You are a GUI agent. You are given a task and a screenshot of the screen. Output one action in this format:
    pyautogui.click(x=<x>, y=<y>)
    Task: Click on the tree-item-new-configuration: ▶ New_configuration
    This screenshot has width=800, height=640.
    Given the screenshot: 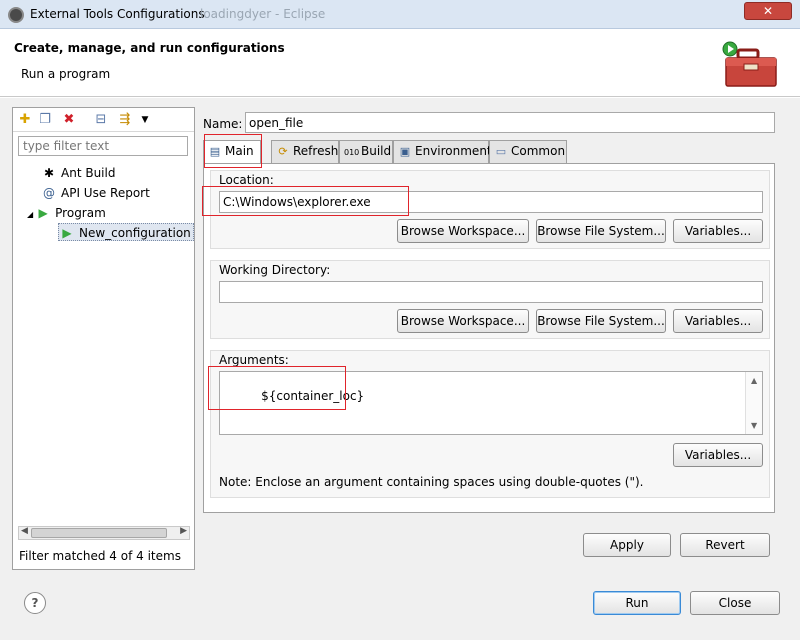 What is the action you would take?
    pyautogui.click(x=126, y=232)
    